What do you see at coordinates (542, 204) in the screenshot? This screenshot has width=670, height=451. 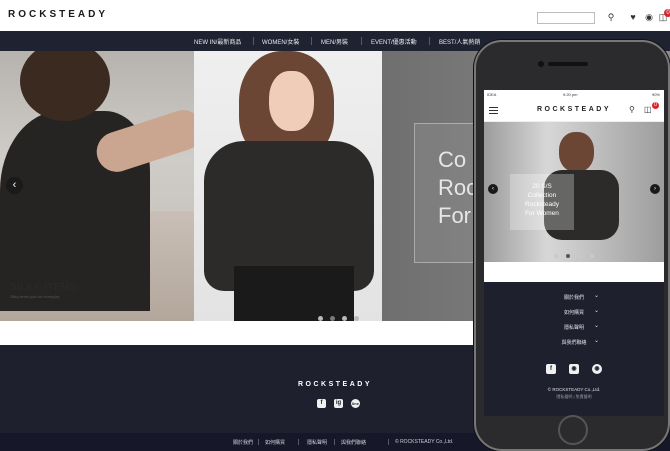 I see `mobile-collection-line-3: Rocksteady` at bounding box center [542, 204].